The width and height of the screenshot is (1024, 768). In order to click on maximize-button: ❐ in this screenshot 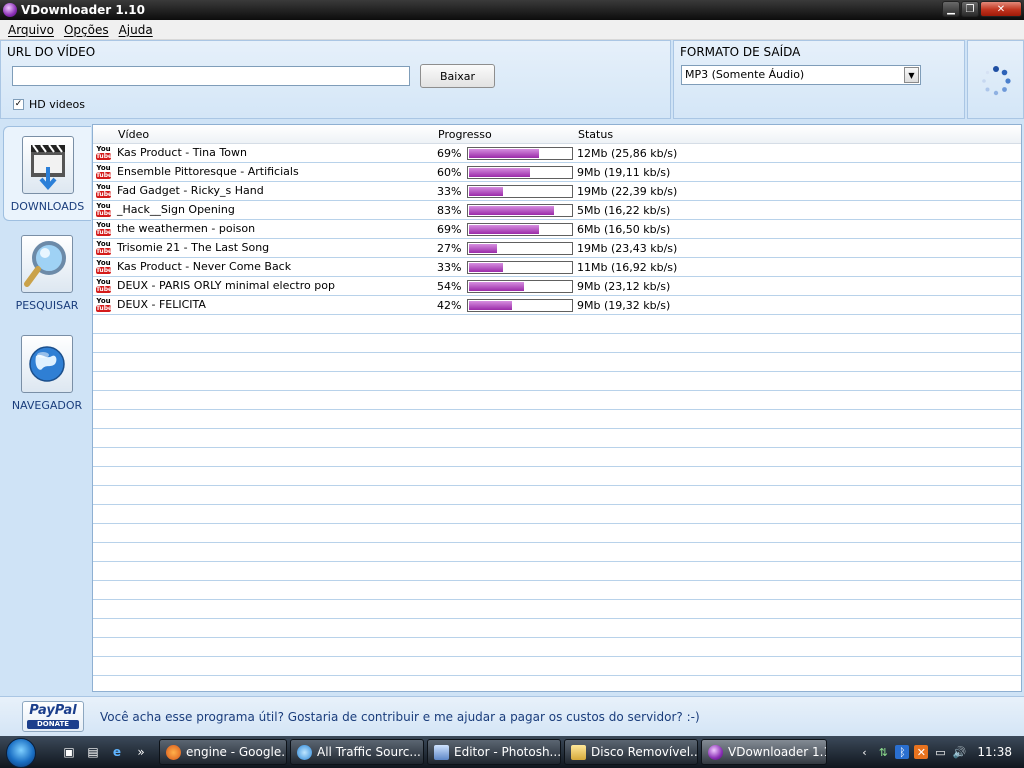, I will do `click(970, 9)`.